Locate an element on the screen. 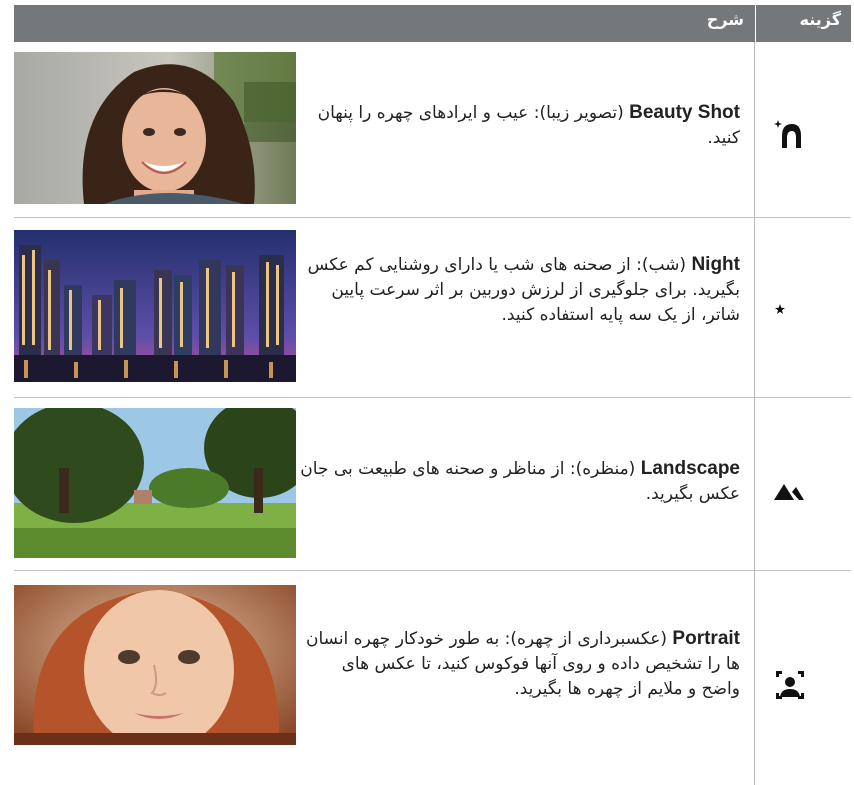 The height and width of the screenshot is (785, 854). scene-mode-table: شرح گزینه is located at coordinates (432, 23).